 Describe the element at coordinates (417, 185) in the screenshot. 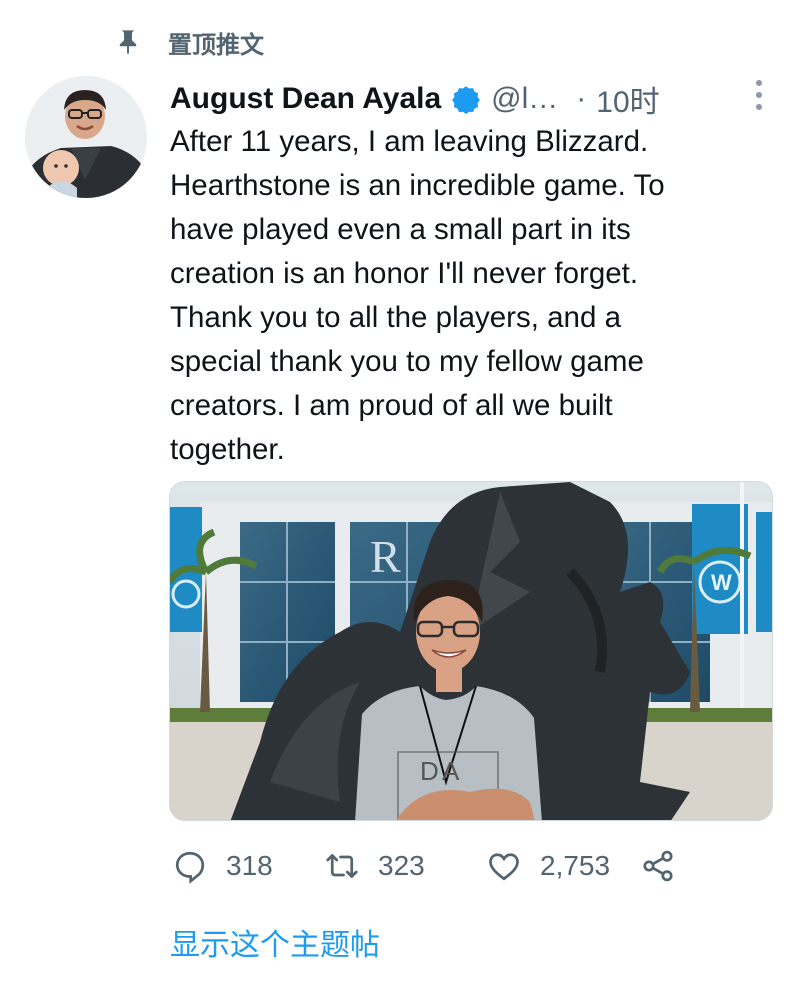

I see `tweet-line: Hearthstone is an incredible game. To` at that location.